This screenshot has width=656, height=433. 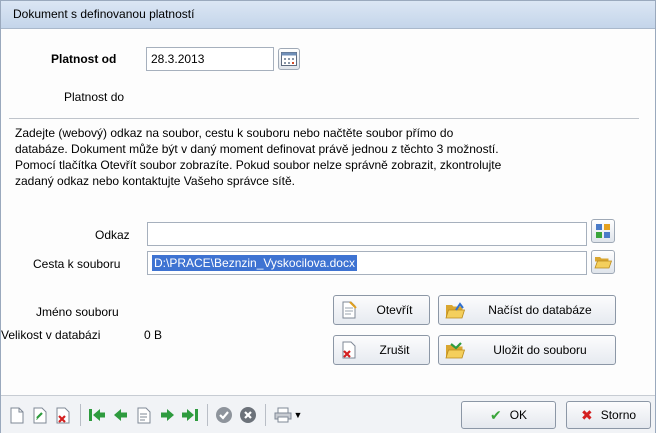 I want to click on close-icon: ✖, so click(x=586, y=414).